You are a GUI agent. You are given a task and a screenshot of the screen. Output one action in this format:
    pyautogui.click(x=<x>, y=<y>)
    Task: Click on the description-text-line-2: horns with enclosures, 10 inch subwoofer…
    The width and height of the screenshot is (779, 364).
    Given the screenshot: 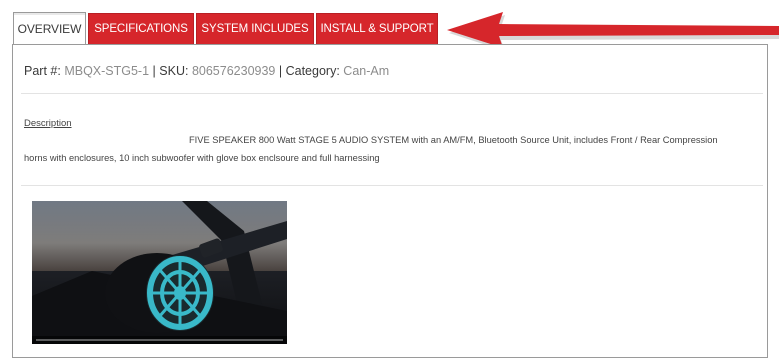 What is the action you would take?
    pyautogui.click(x=202, y=158)
    